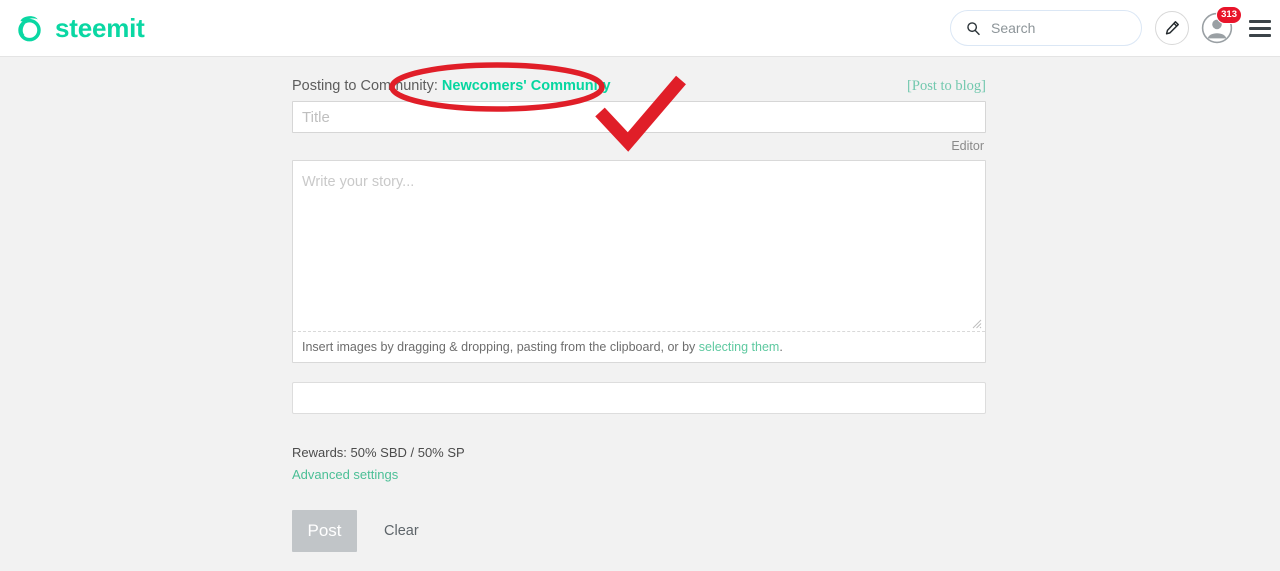 The width and height of the screenshot is (1280, 571). Describe the element at coordinates (946, 86) in the screenshot. I see `post-to-blog-link: [Post to blog]` at that location.